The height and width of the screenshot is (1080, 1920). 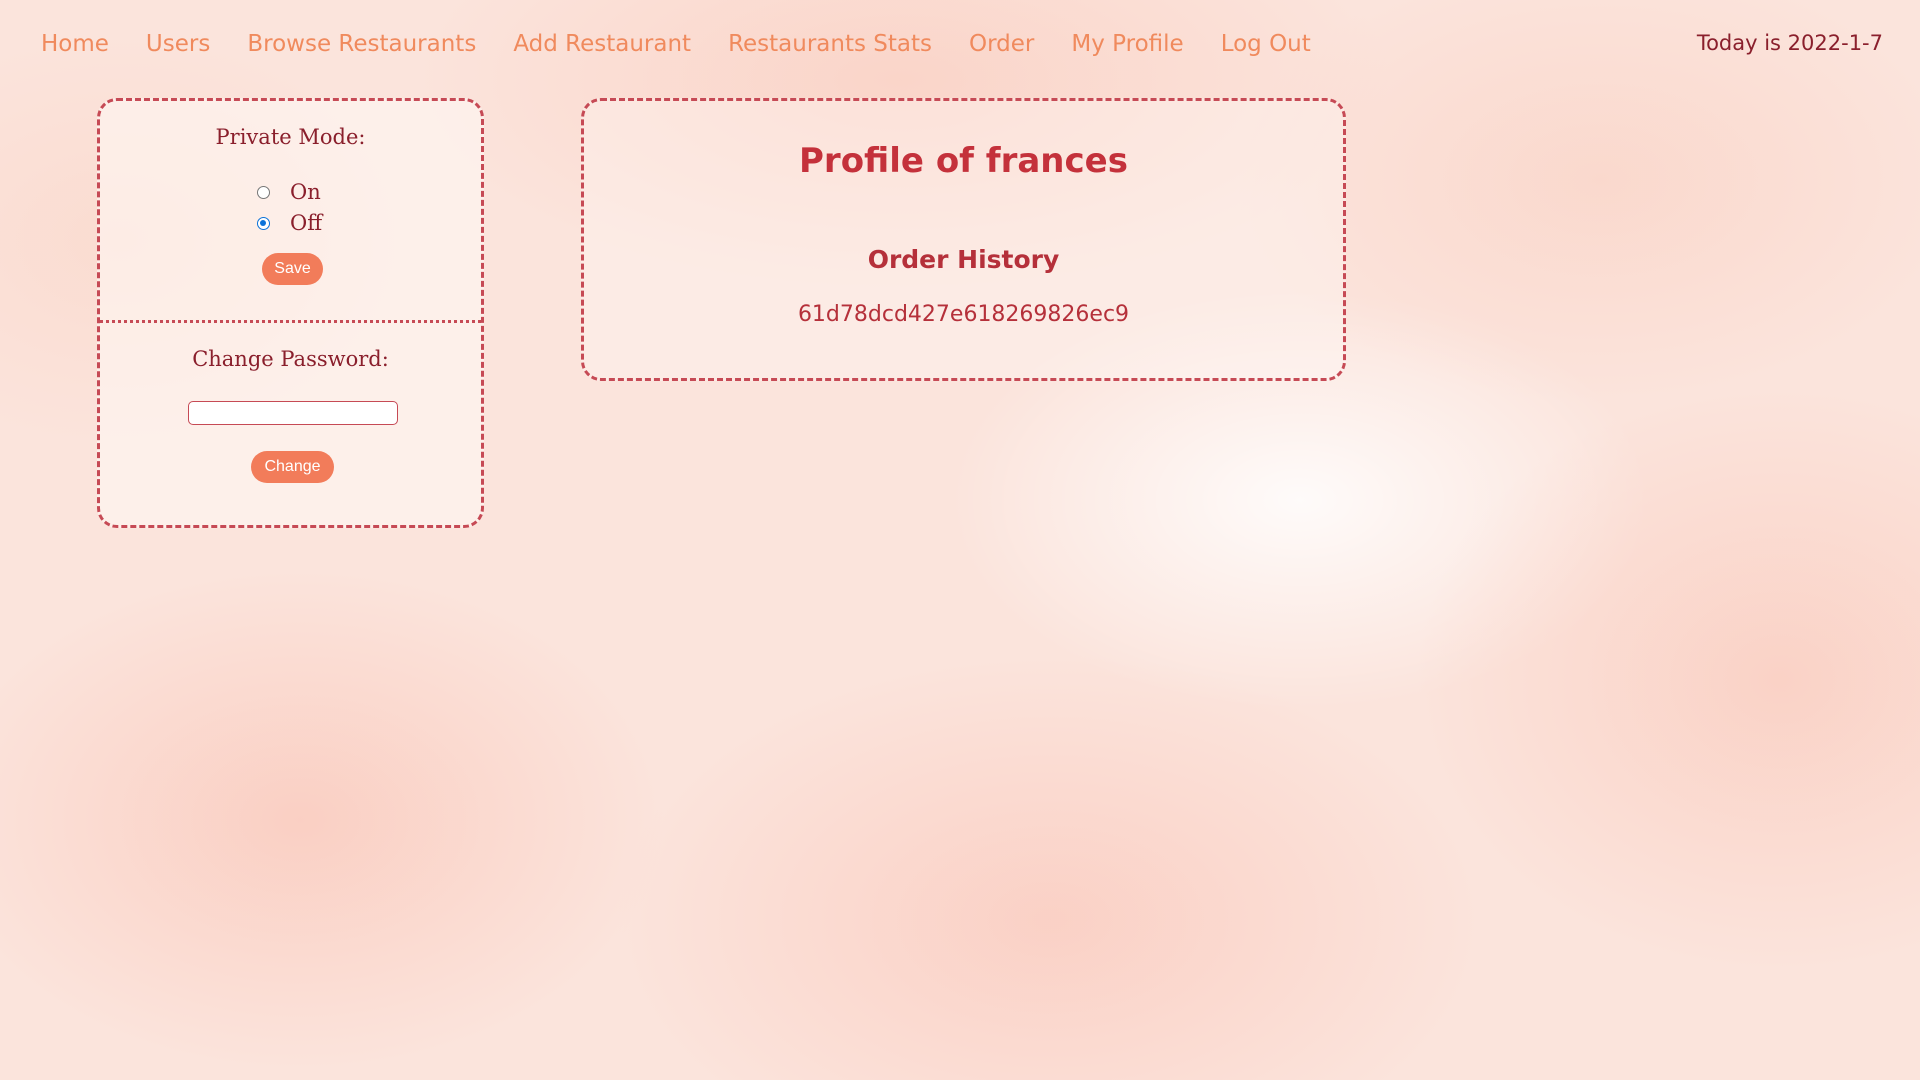 What do you see at coordinates (75, 44) in the screenshot?
I see `nav-link-home: Home` at bounding box center [75, 44].